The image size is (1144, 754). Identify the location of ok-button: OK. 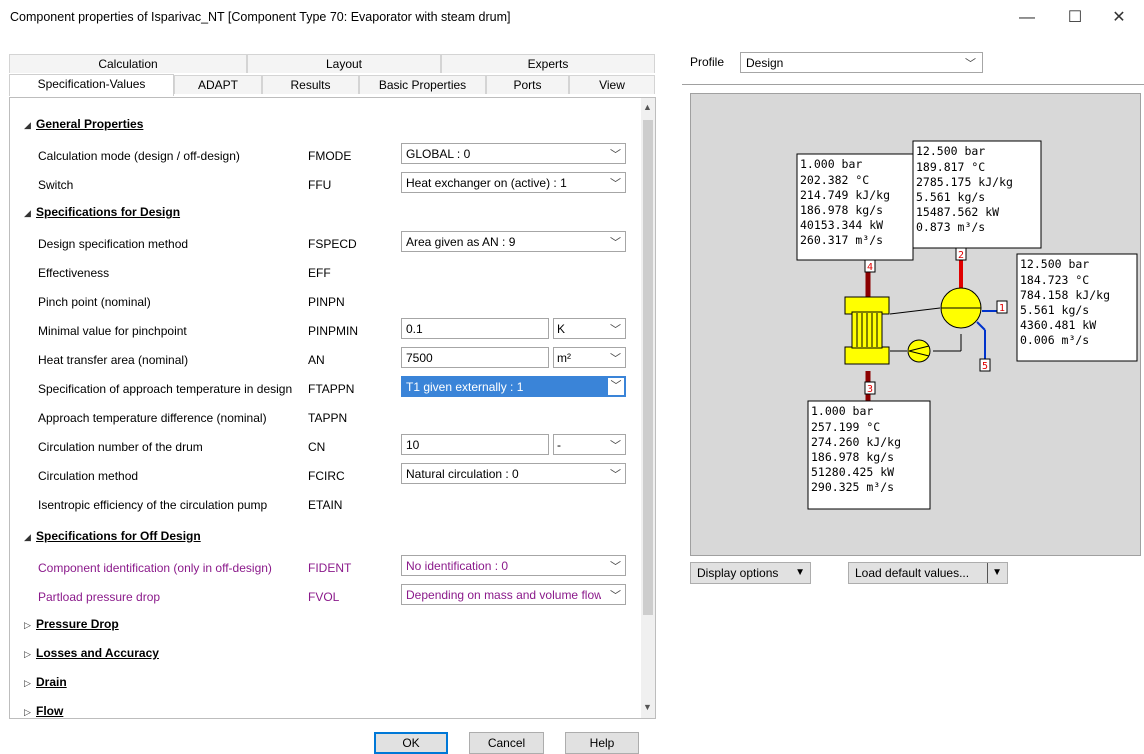
(411, 743).